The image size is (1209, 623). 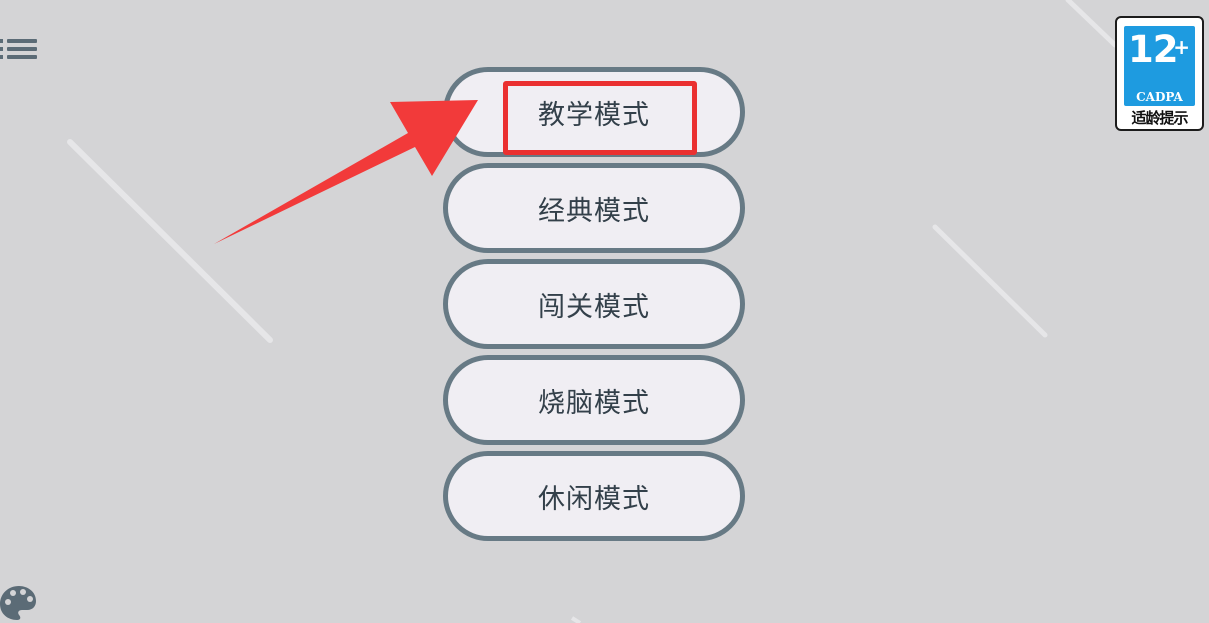 I want to click on mode-button-classic: 经典模式, so click(x=594, y=208).